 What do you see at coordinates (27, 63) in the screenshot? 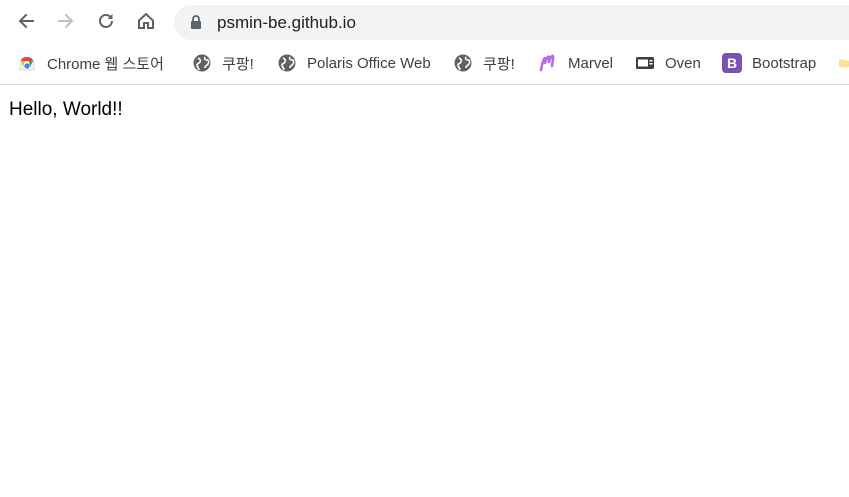
I see `chrome-webstore-icon` at bounding box center [27, 63].